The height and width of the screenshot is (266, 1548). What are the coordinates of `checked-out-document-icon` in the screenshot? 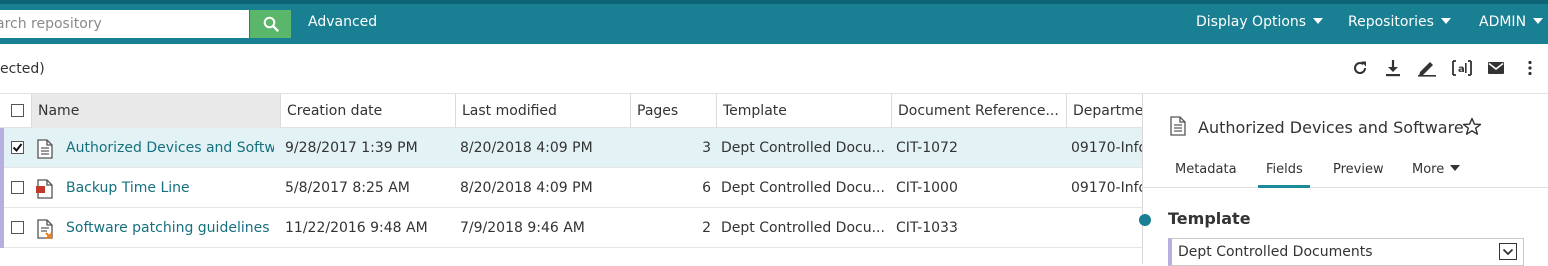 It's located at (45, 229).